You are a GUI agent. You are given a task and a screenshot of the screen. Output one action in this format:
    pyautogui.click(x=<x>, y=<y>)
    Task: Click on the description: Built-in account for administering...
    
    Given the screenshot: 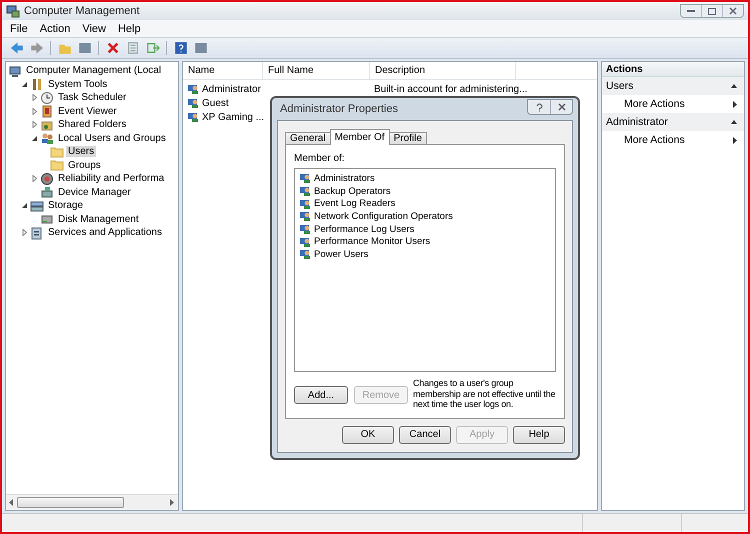 What is the action you would take?
    pyautogui.click(x=451, y=89)
    